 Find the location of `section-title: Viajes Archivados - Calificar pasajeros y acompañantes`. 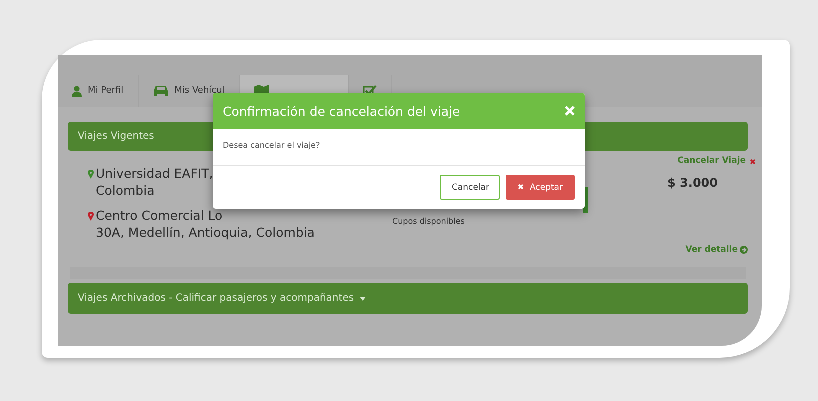

section-title: Viajes Archivados - Calificar pasajeros y acompañantes is located at coordinates (216, 298).